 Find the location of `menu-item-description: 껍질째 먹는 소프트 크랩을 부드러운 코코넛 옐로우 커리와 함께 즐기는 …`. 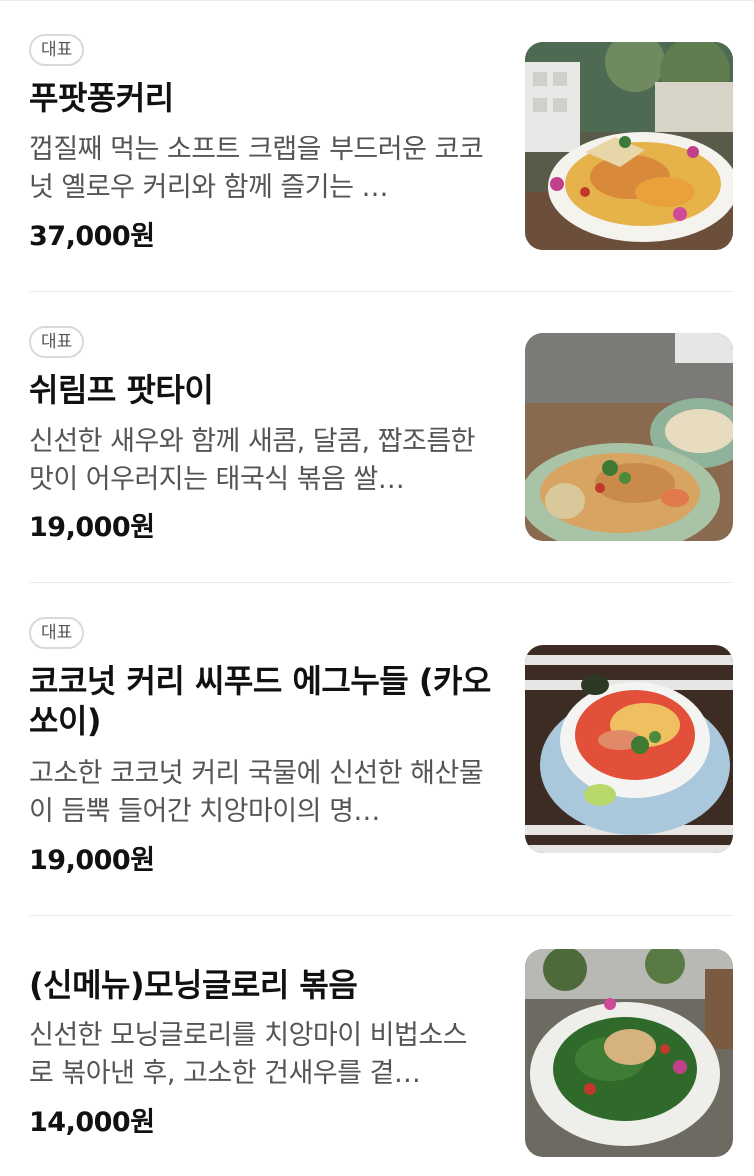

menu-item-description: 껍질째 먹는 소프트 크랩을 부드러운 코코넛 옐로우 커리와 함께 즐기는 … is located at coordinates (256, 168).